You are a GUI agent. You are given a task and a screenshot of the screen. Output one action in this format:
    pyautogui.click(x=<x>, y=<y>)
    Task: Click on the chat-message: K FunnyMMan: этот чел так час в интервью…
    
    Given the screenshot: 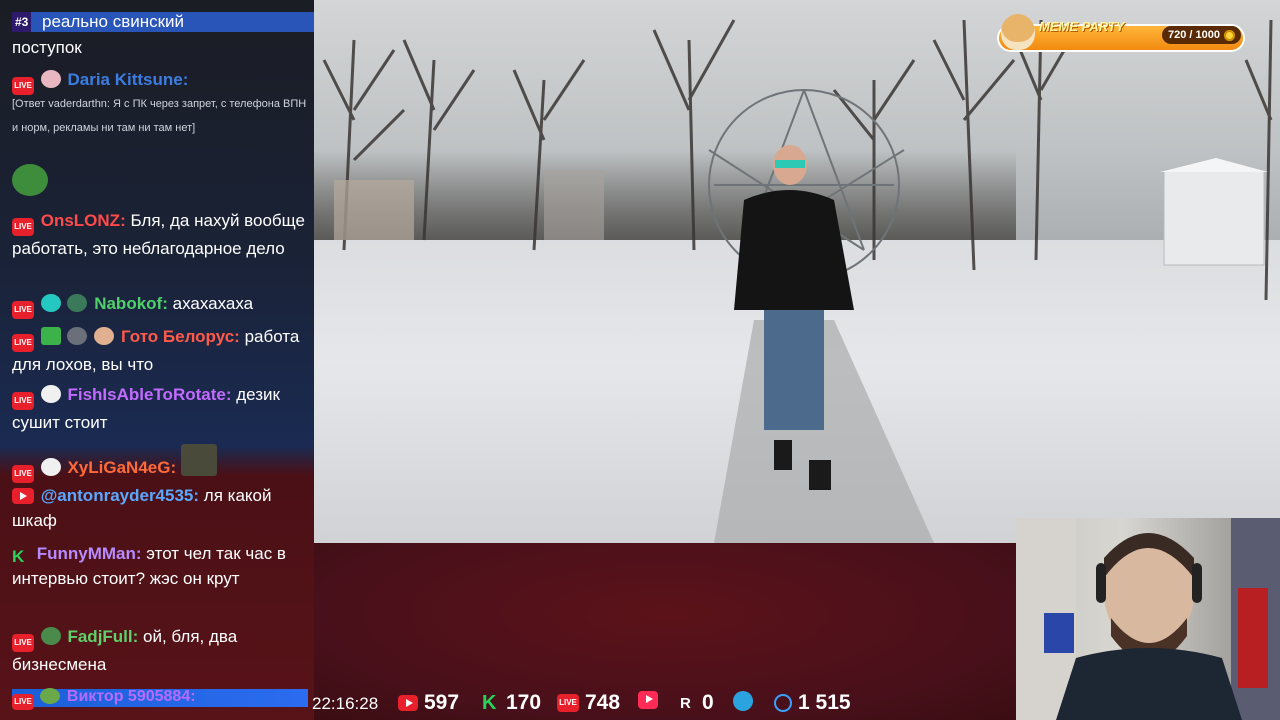 What is the action you would take?
    pyautogui.click(x=160, y=566)
    